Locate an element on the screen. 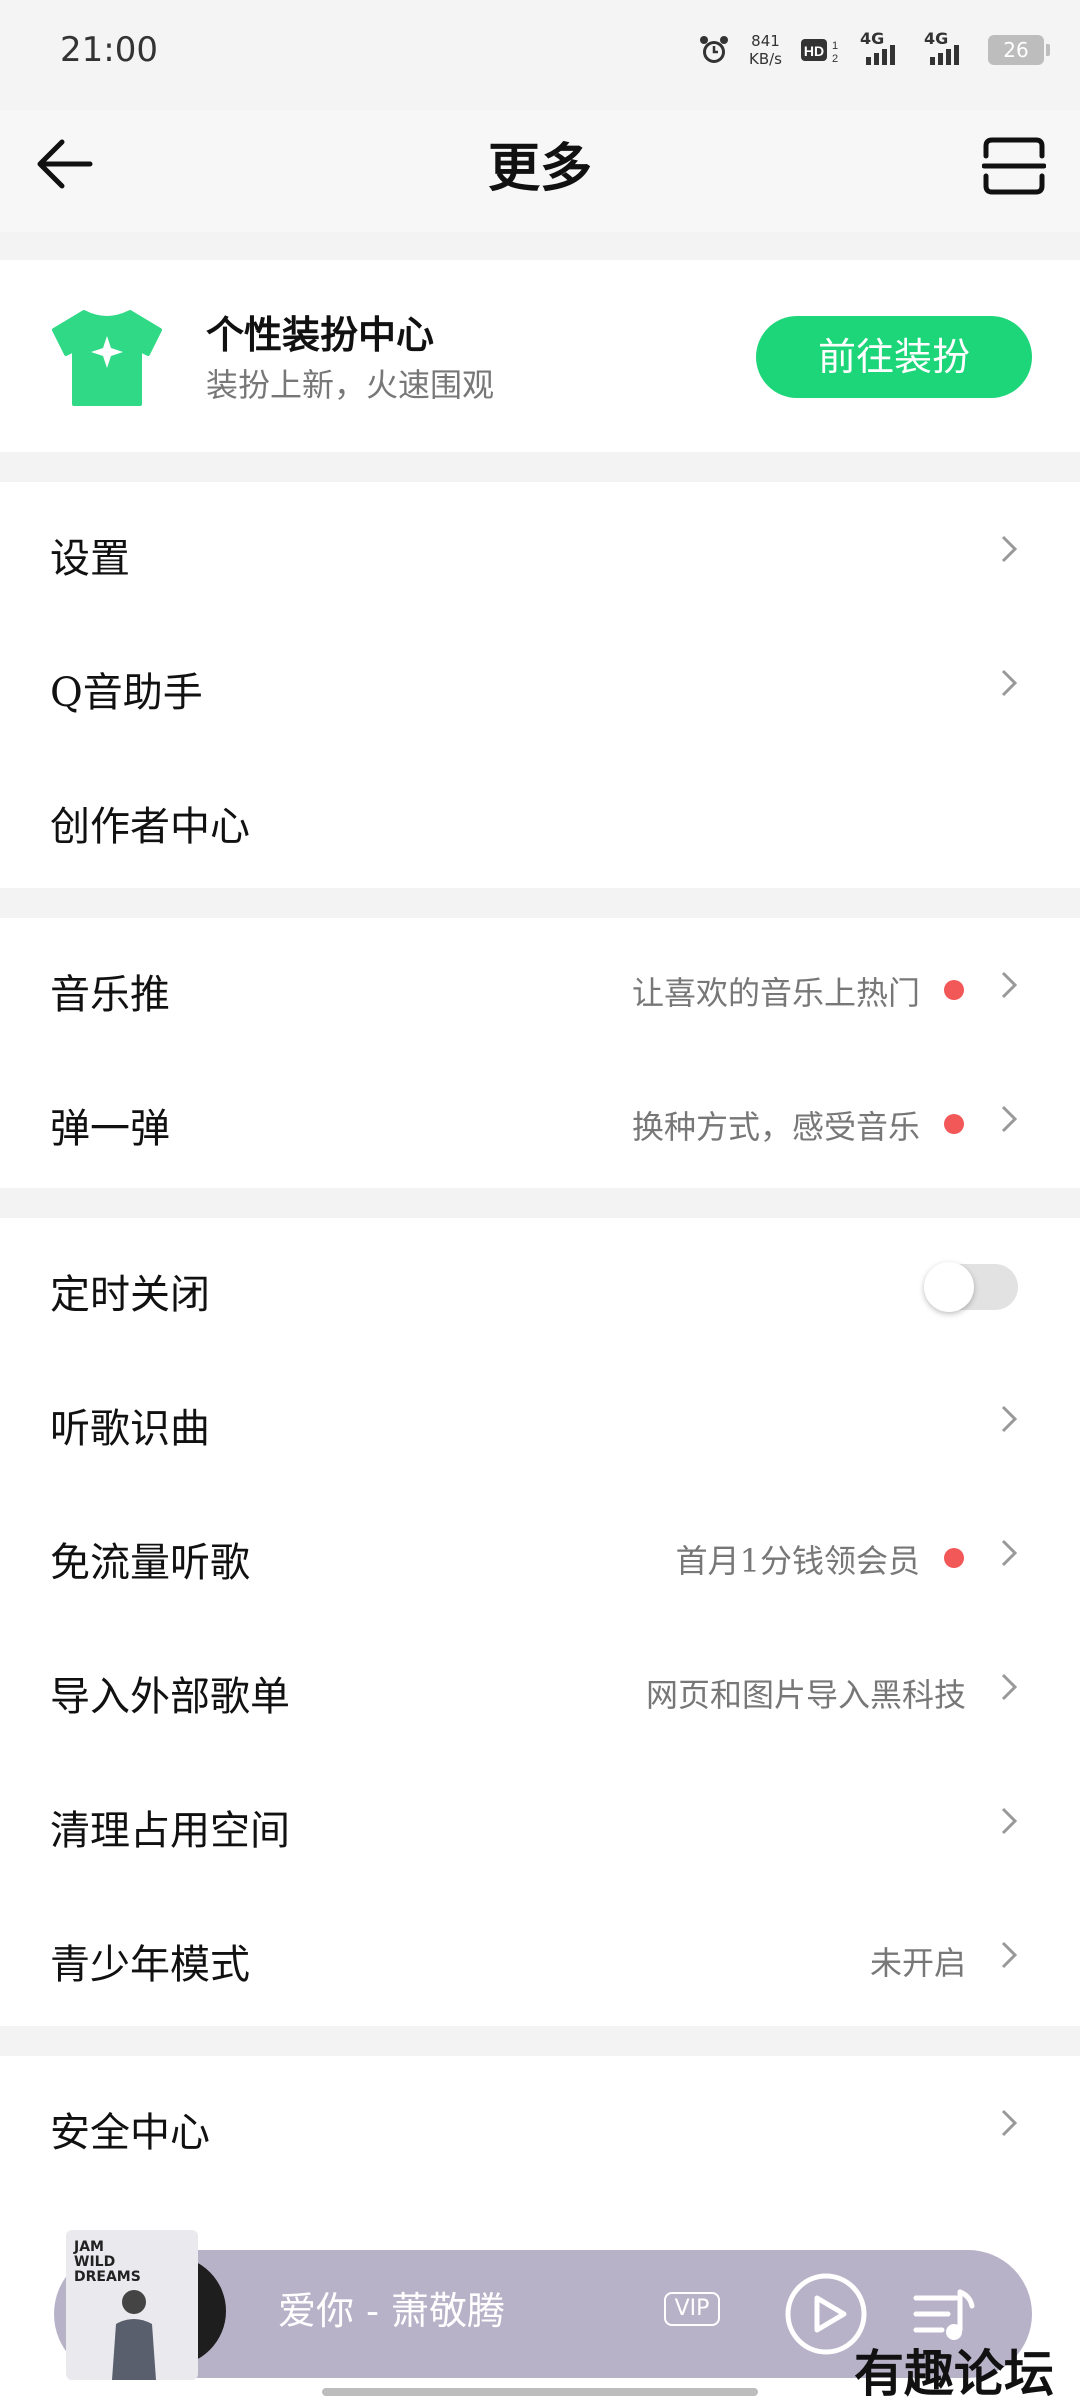 Image resolution: width=1080 pixels, height=2400 pixels. signal-2: 4G is located at coordinates (947, 48).